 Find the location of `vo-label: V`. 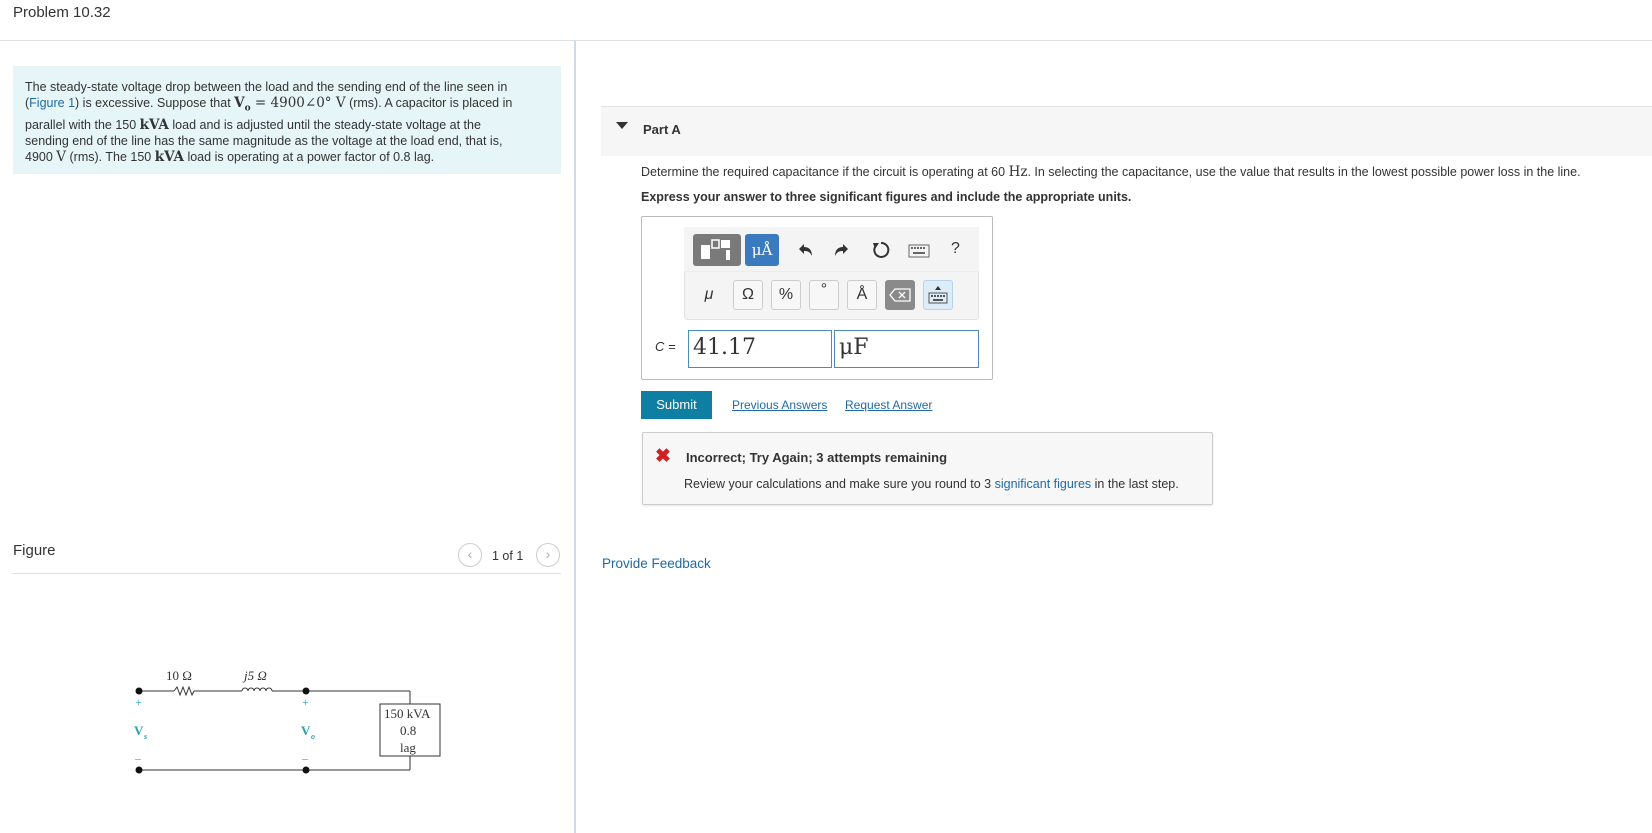

vo-label: V is located at coordinates (306, 730).